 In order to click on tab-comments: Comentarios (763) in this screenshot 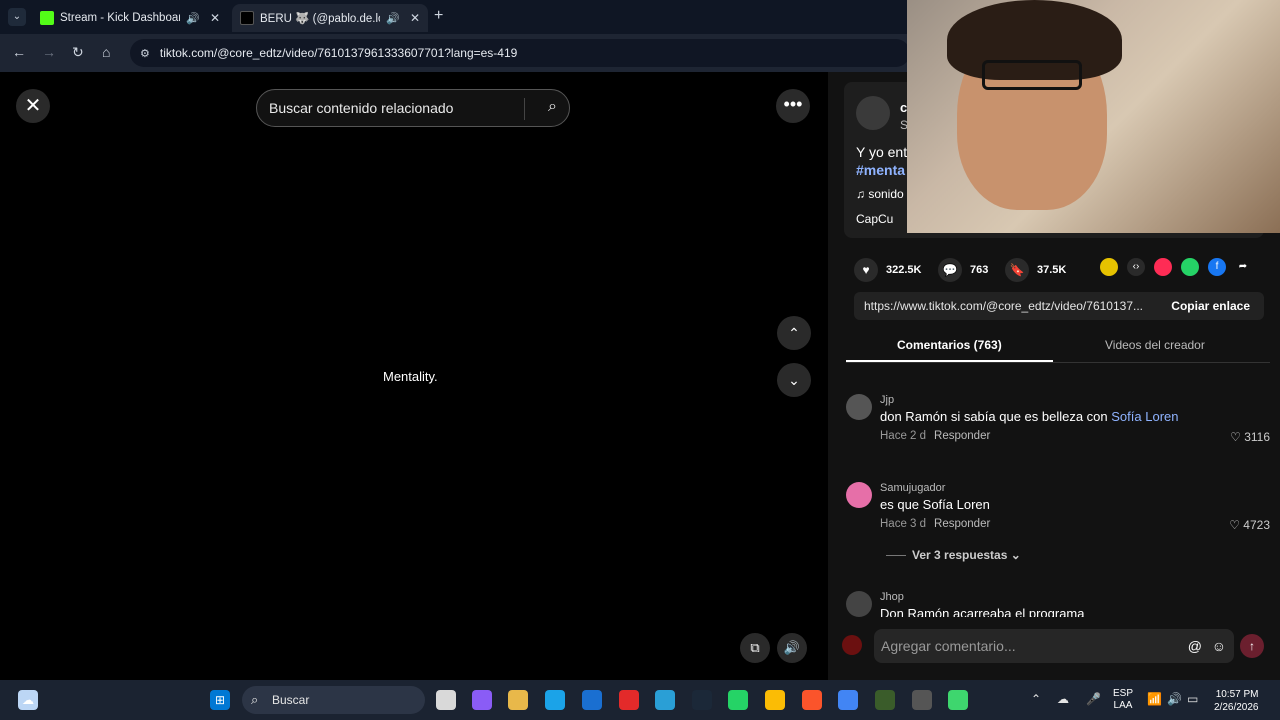, I will do `click(949, 345)`.